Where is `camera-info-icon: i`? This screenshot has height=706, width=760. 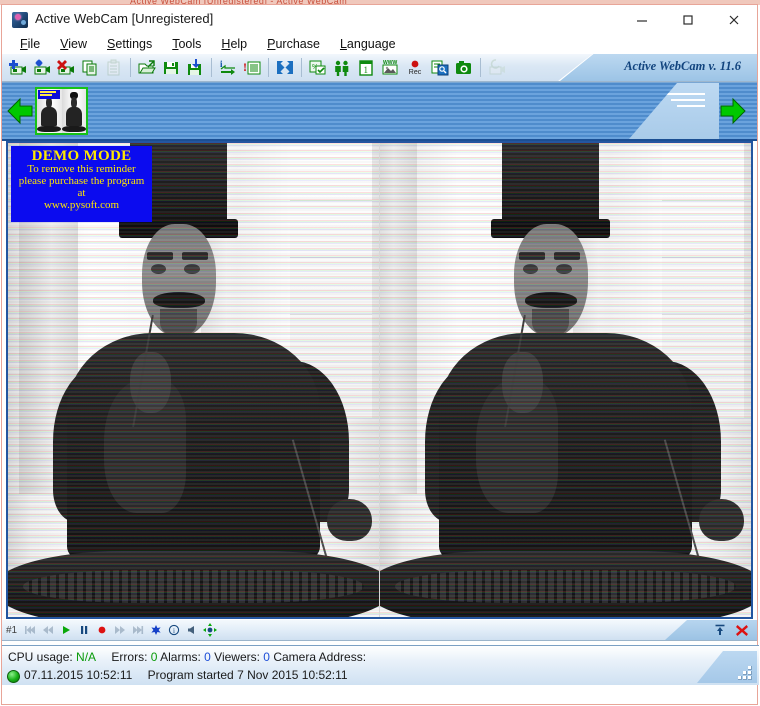
camera-info-icon: i is located at coordinates (228, 67).